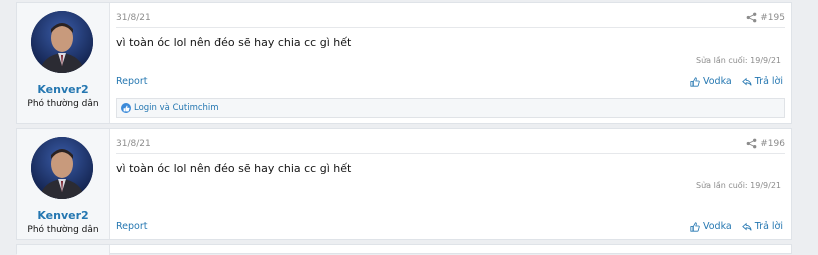 This screenshot has width=818, height=255. What do you see at coordinates (404, 249) in the screenshot?
I see `post-next-partial` at bounding box center [404, 249].